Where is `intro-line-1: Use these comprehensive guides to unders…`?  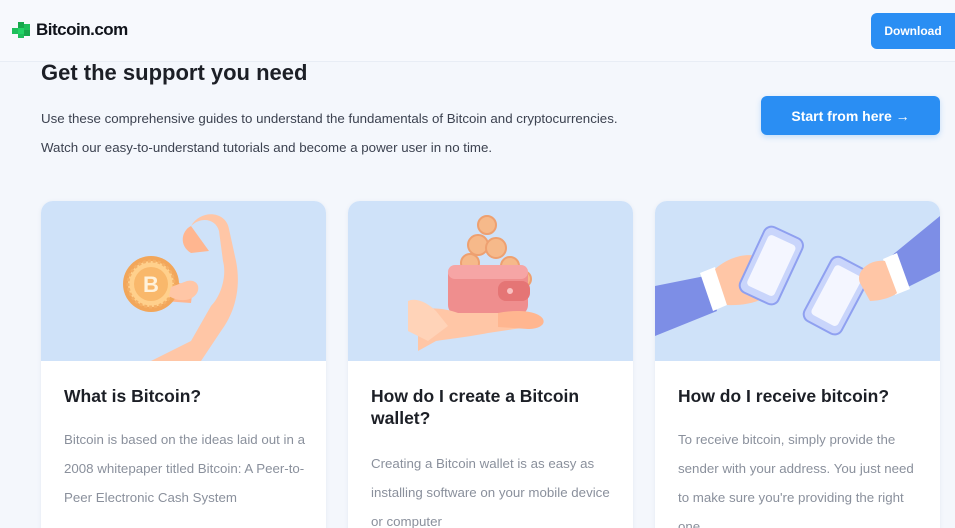 intro-line-1: Use these comprehensive guides to unders… is located at coordinates (329, 118).